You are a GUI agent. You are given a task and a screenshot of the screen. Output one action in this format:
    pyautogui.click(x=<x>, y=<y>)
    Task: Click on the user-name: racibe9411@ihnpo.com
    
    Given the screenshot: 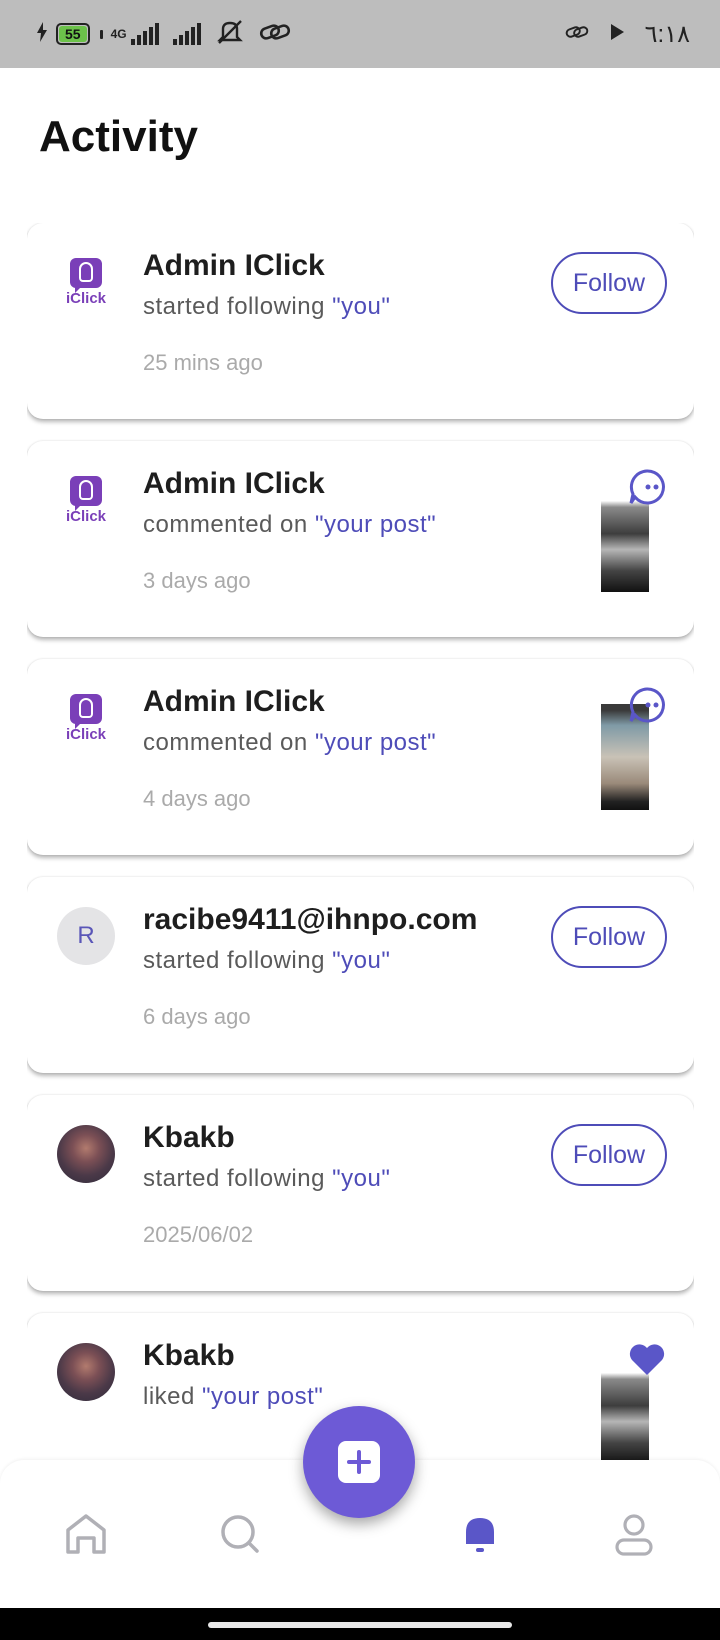 What is the action you would take?
    pyautogui.click(x=310, y=920)
    